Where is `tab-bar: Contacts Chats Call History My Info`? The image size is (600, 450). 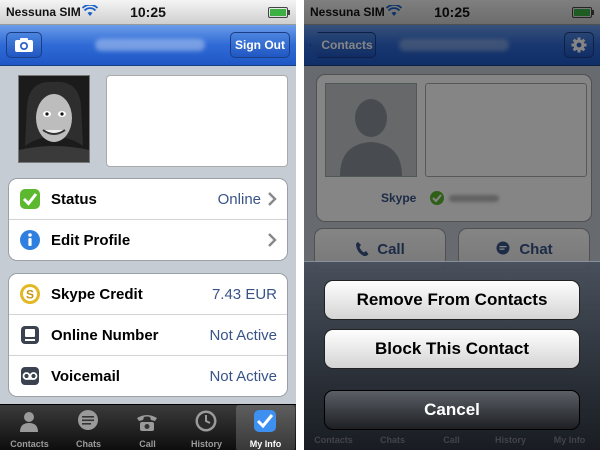
tab-bar: Contacts Chats Call History My Info is located at coordinates (148, 427).